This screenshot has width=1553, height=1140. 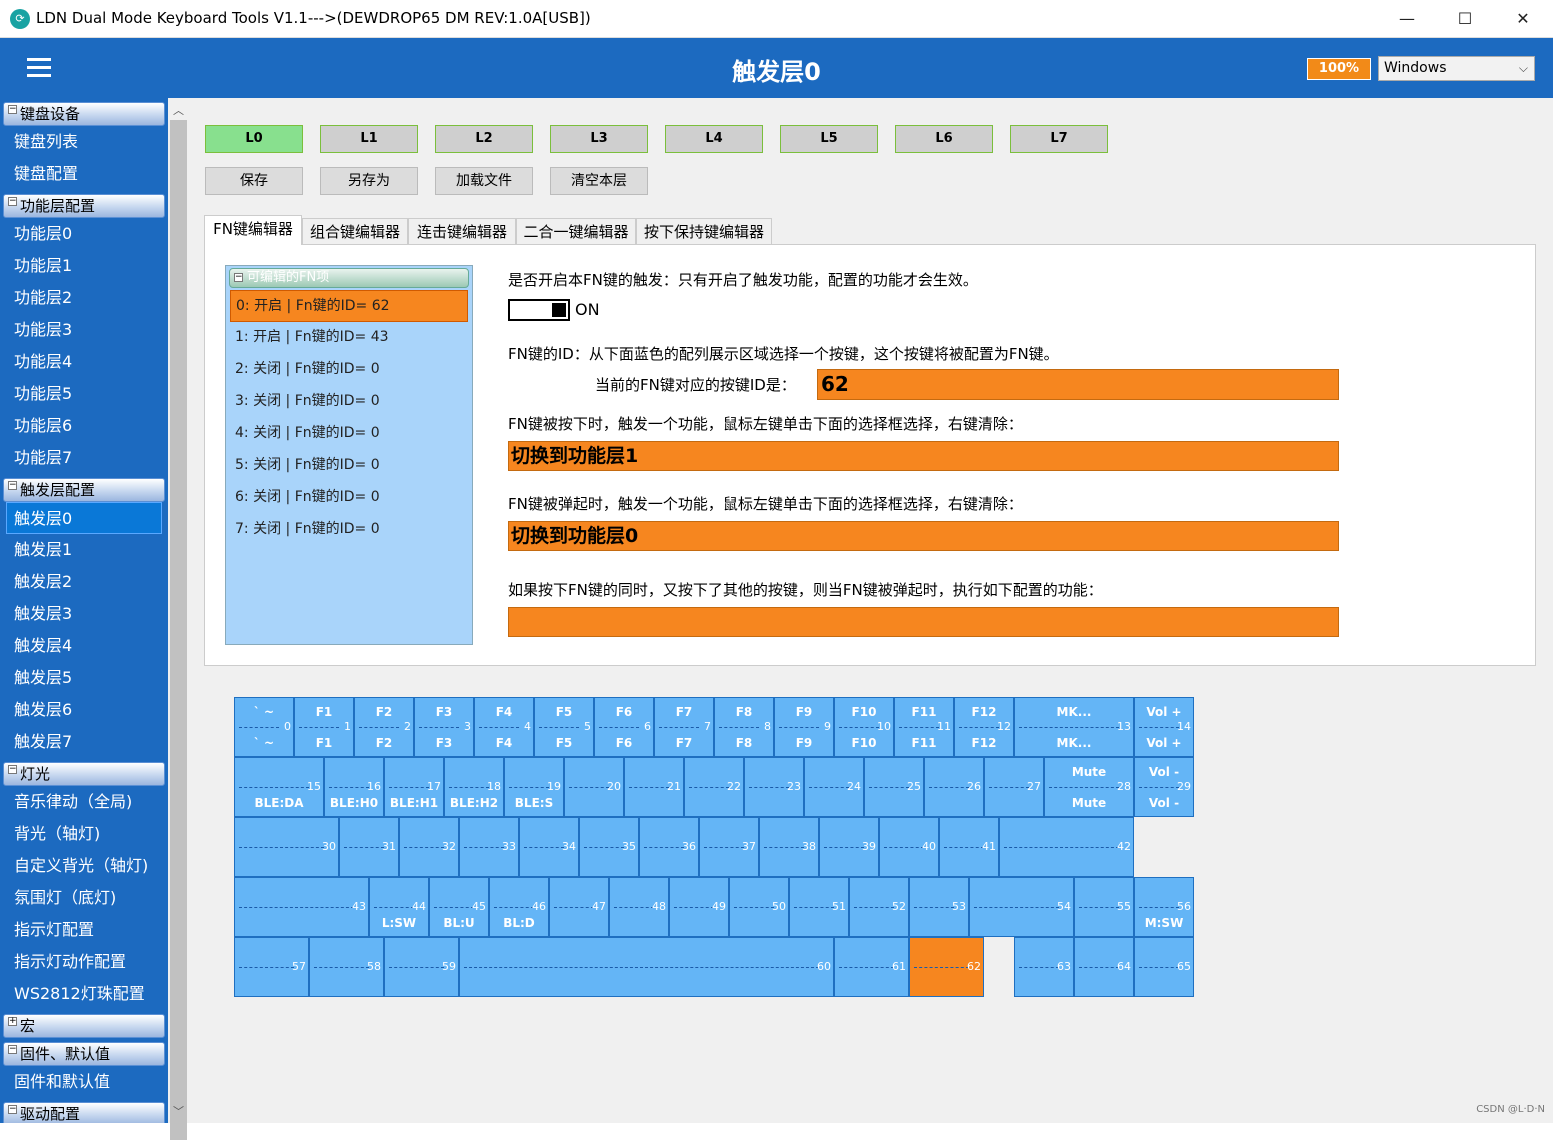 I want to click on keyboard-key: 36, so click(x=669, y=847).